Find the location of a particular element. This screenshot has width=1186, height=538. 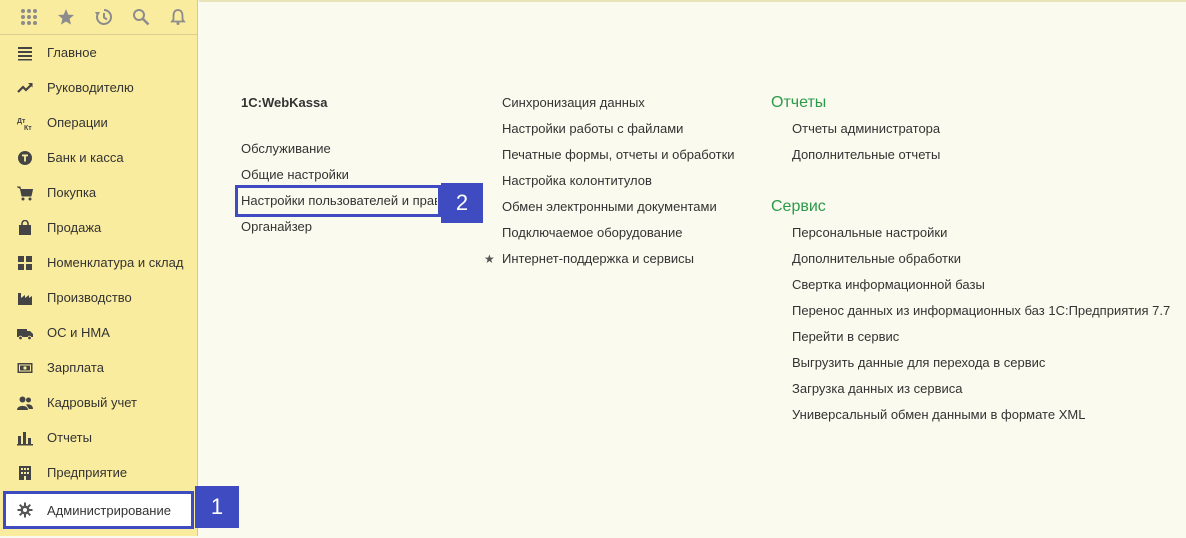

sidebar-item-purchase: Покупка is located at coordinates (98, 192).